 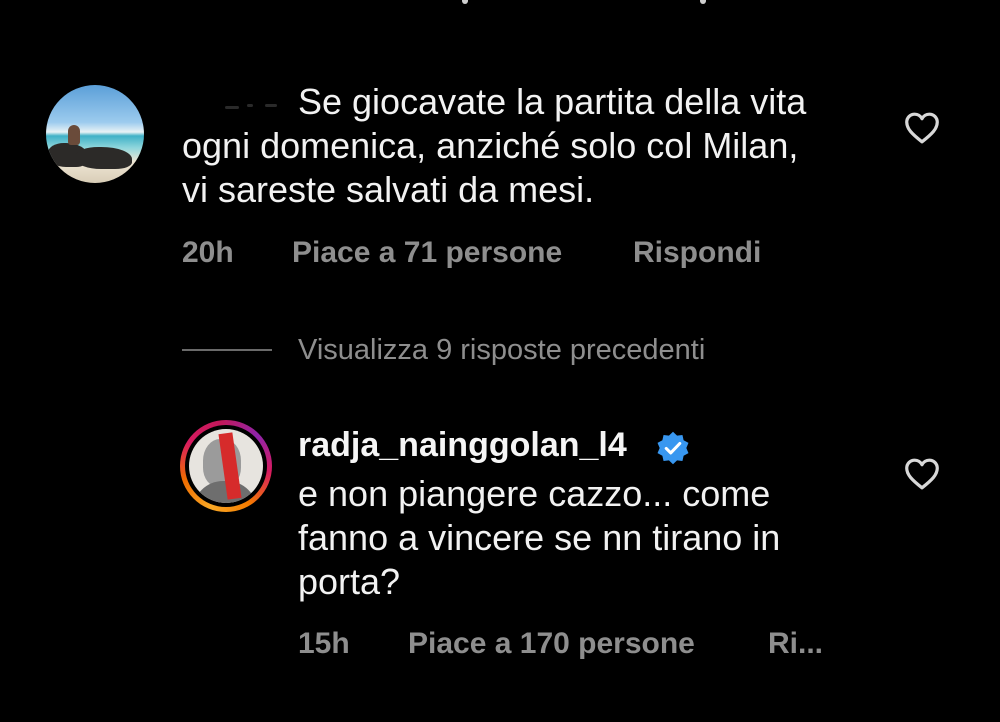 What do you see at coordinates (673, 448) in the screenshot?
I see `verified-badge-icon` at bounding box center [673, 448].